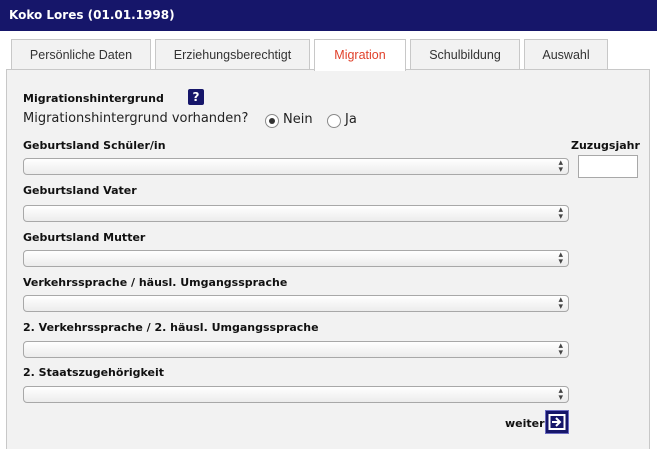 Image resolution: width=657 pixels, height=449 pixels. What do you see at coordinates (272, 121) in the screenshot?
I see `radio-nein` at bounding box center [272, 121].